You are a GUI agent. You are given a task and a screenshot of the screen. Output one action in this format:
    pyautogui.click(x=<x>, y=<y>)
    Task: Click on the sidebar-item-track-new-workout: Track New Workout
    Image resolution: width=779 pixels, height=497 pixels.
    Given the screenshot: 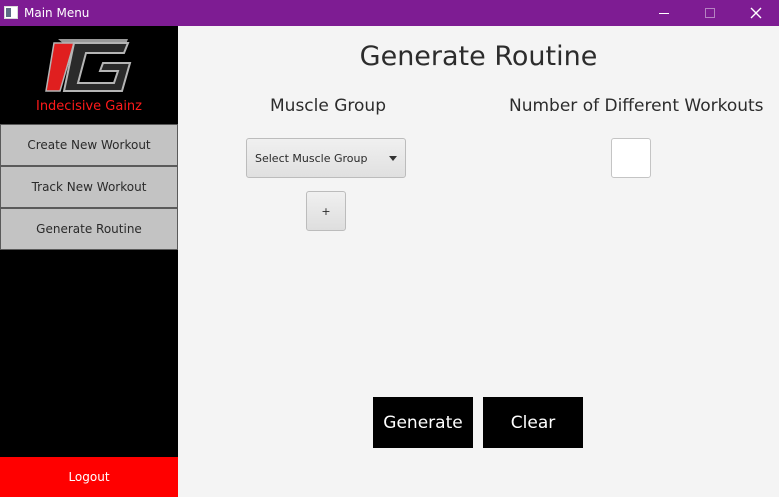 What is the action you would take?
    pyautogui.click(x=89, y=187)
    